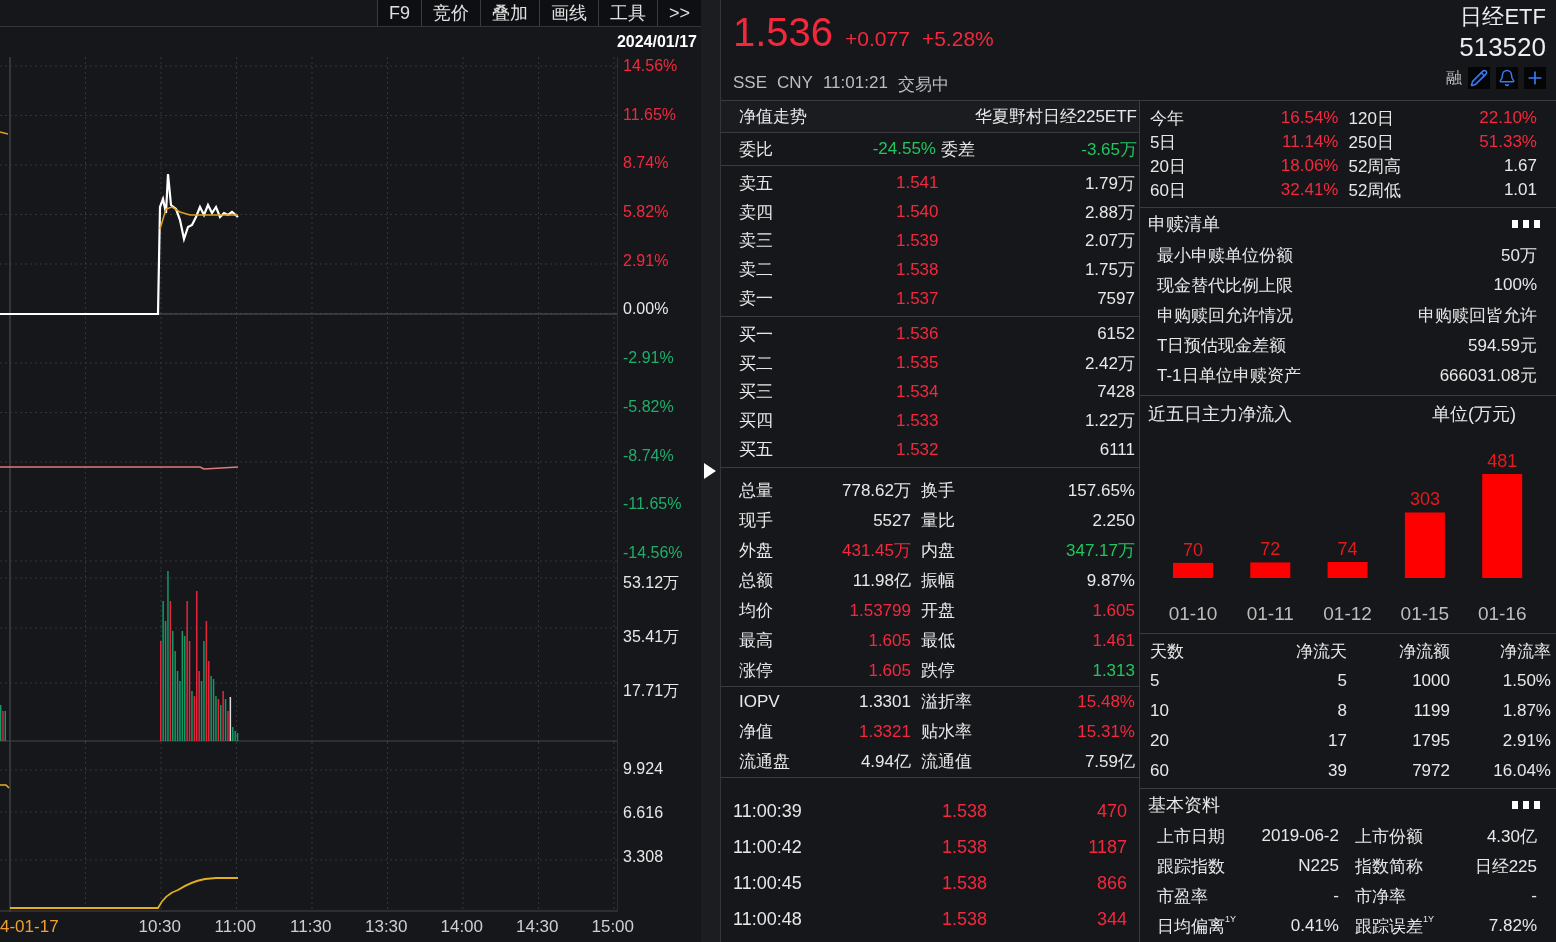 The image size is (1556, 942). I want to click on margin-tag: 融, so click(1454, 78).